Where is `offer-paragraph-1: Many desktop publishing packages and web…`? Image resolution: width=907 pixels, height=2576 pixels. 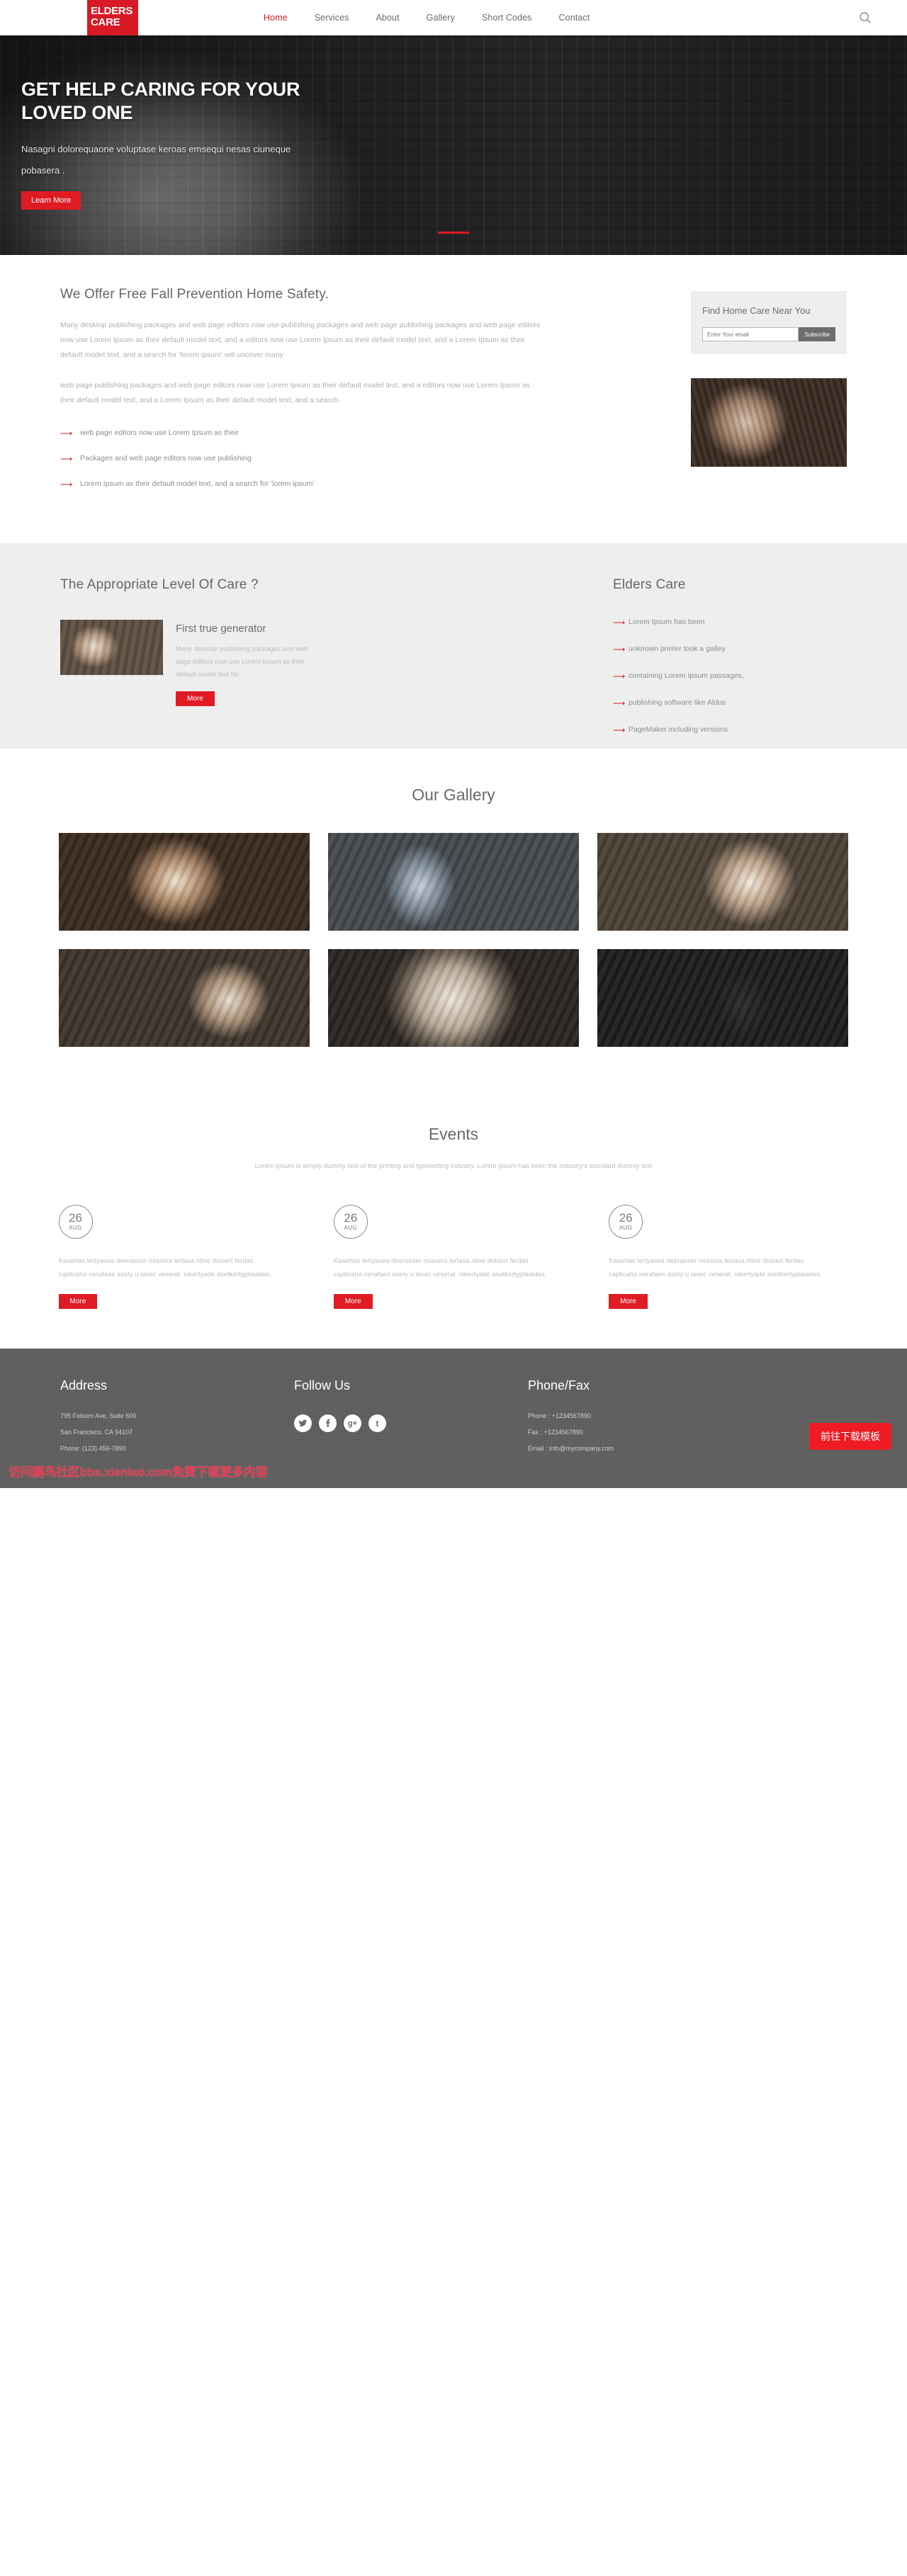 offer-paragraph-1: Many desktop publishing packages and web… is located at coordinates (300, 340).